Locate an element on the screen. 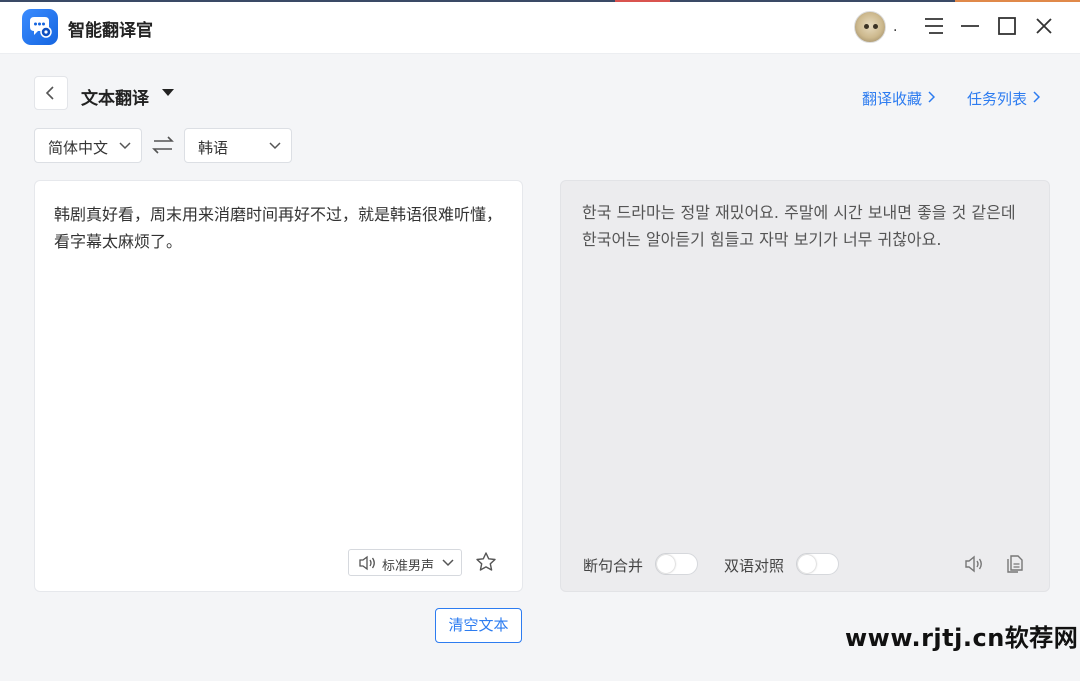  favorites-link: 翻译收藏 is located at coordinates (899, 98).